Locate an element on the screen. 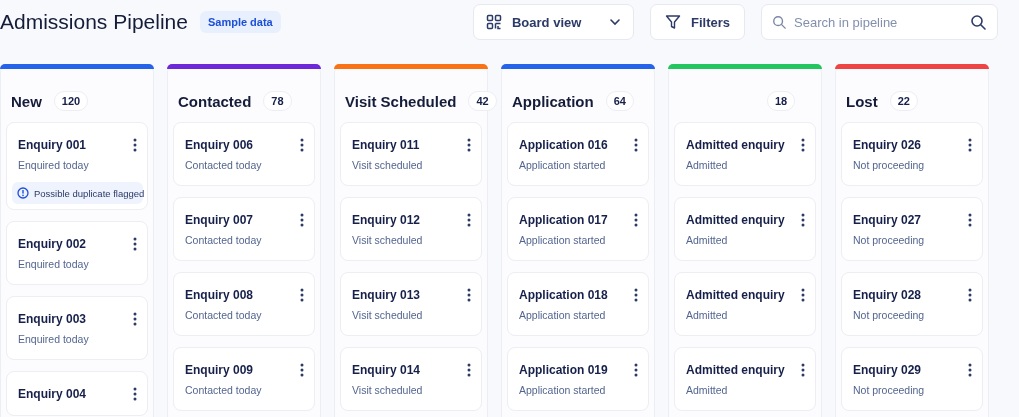 The width and height of the screenshot is (1019, 417). card-status: Contacted today is located at coordinates (224, 315).